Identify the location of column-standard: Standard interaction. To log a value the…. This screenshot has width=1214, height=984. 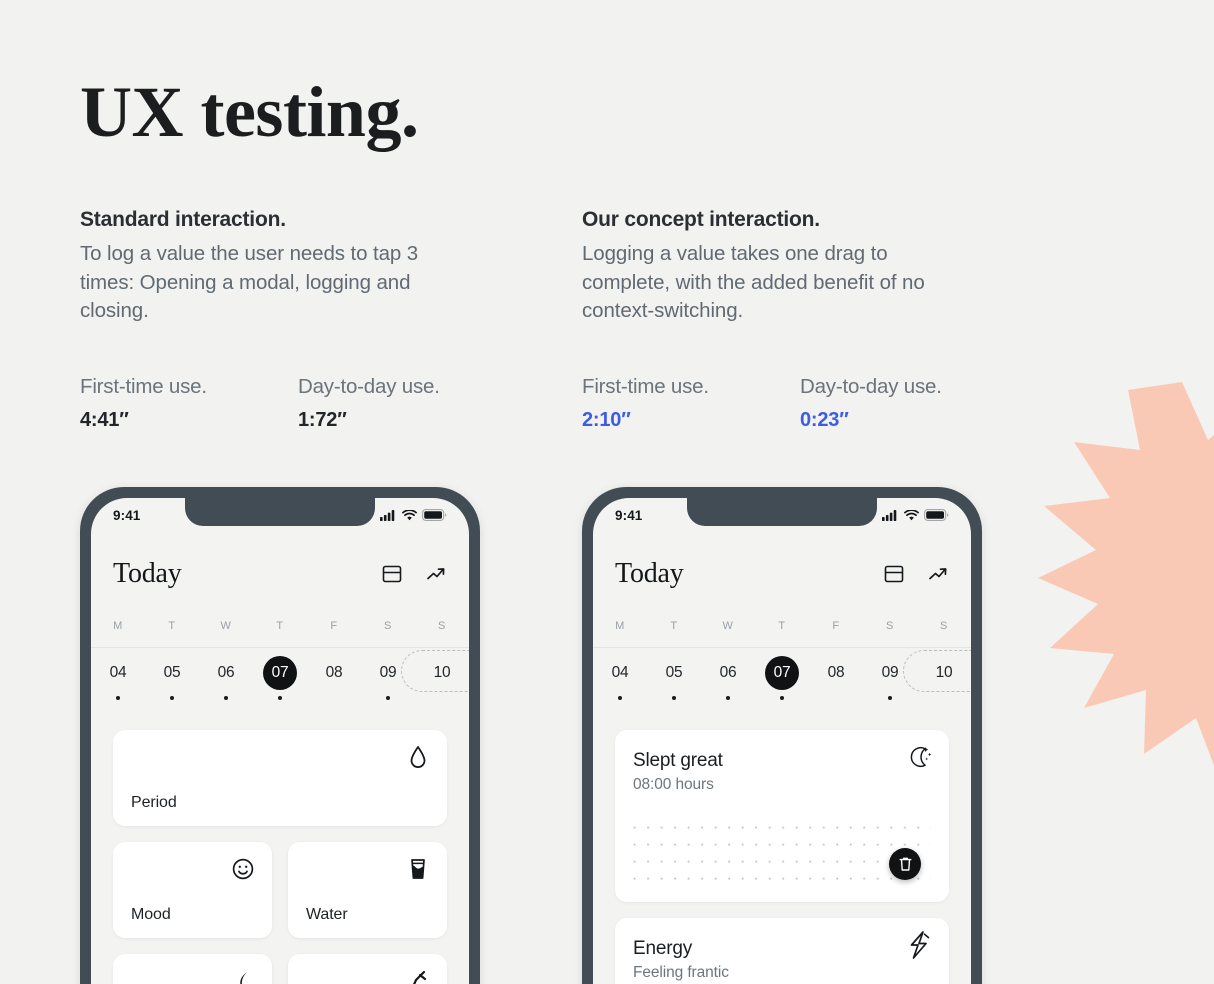
(280, 267).